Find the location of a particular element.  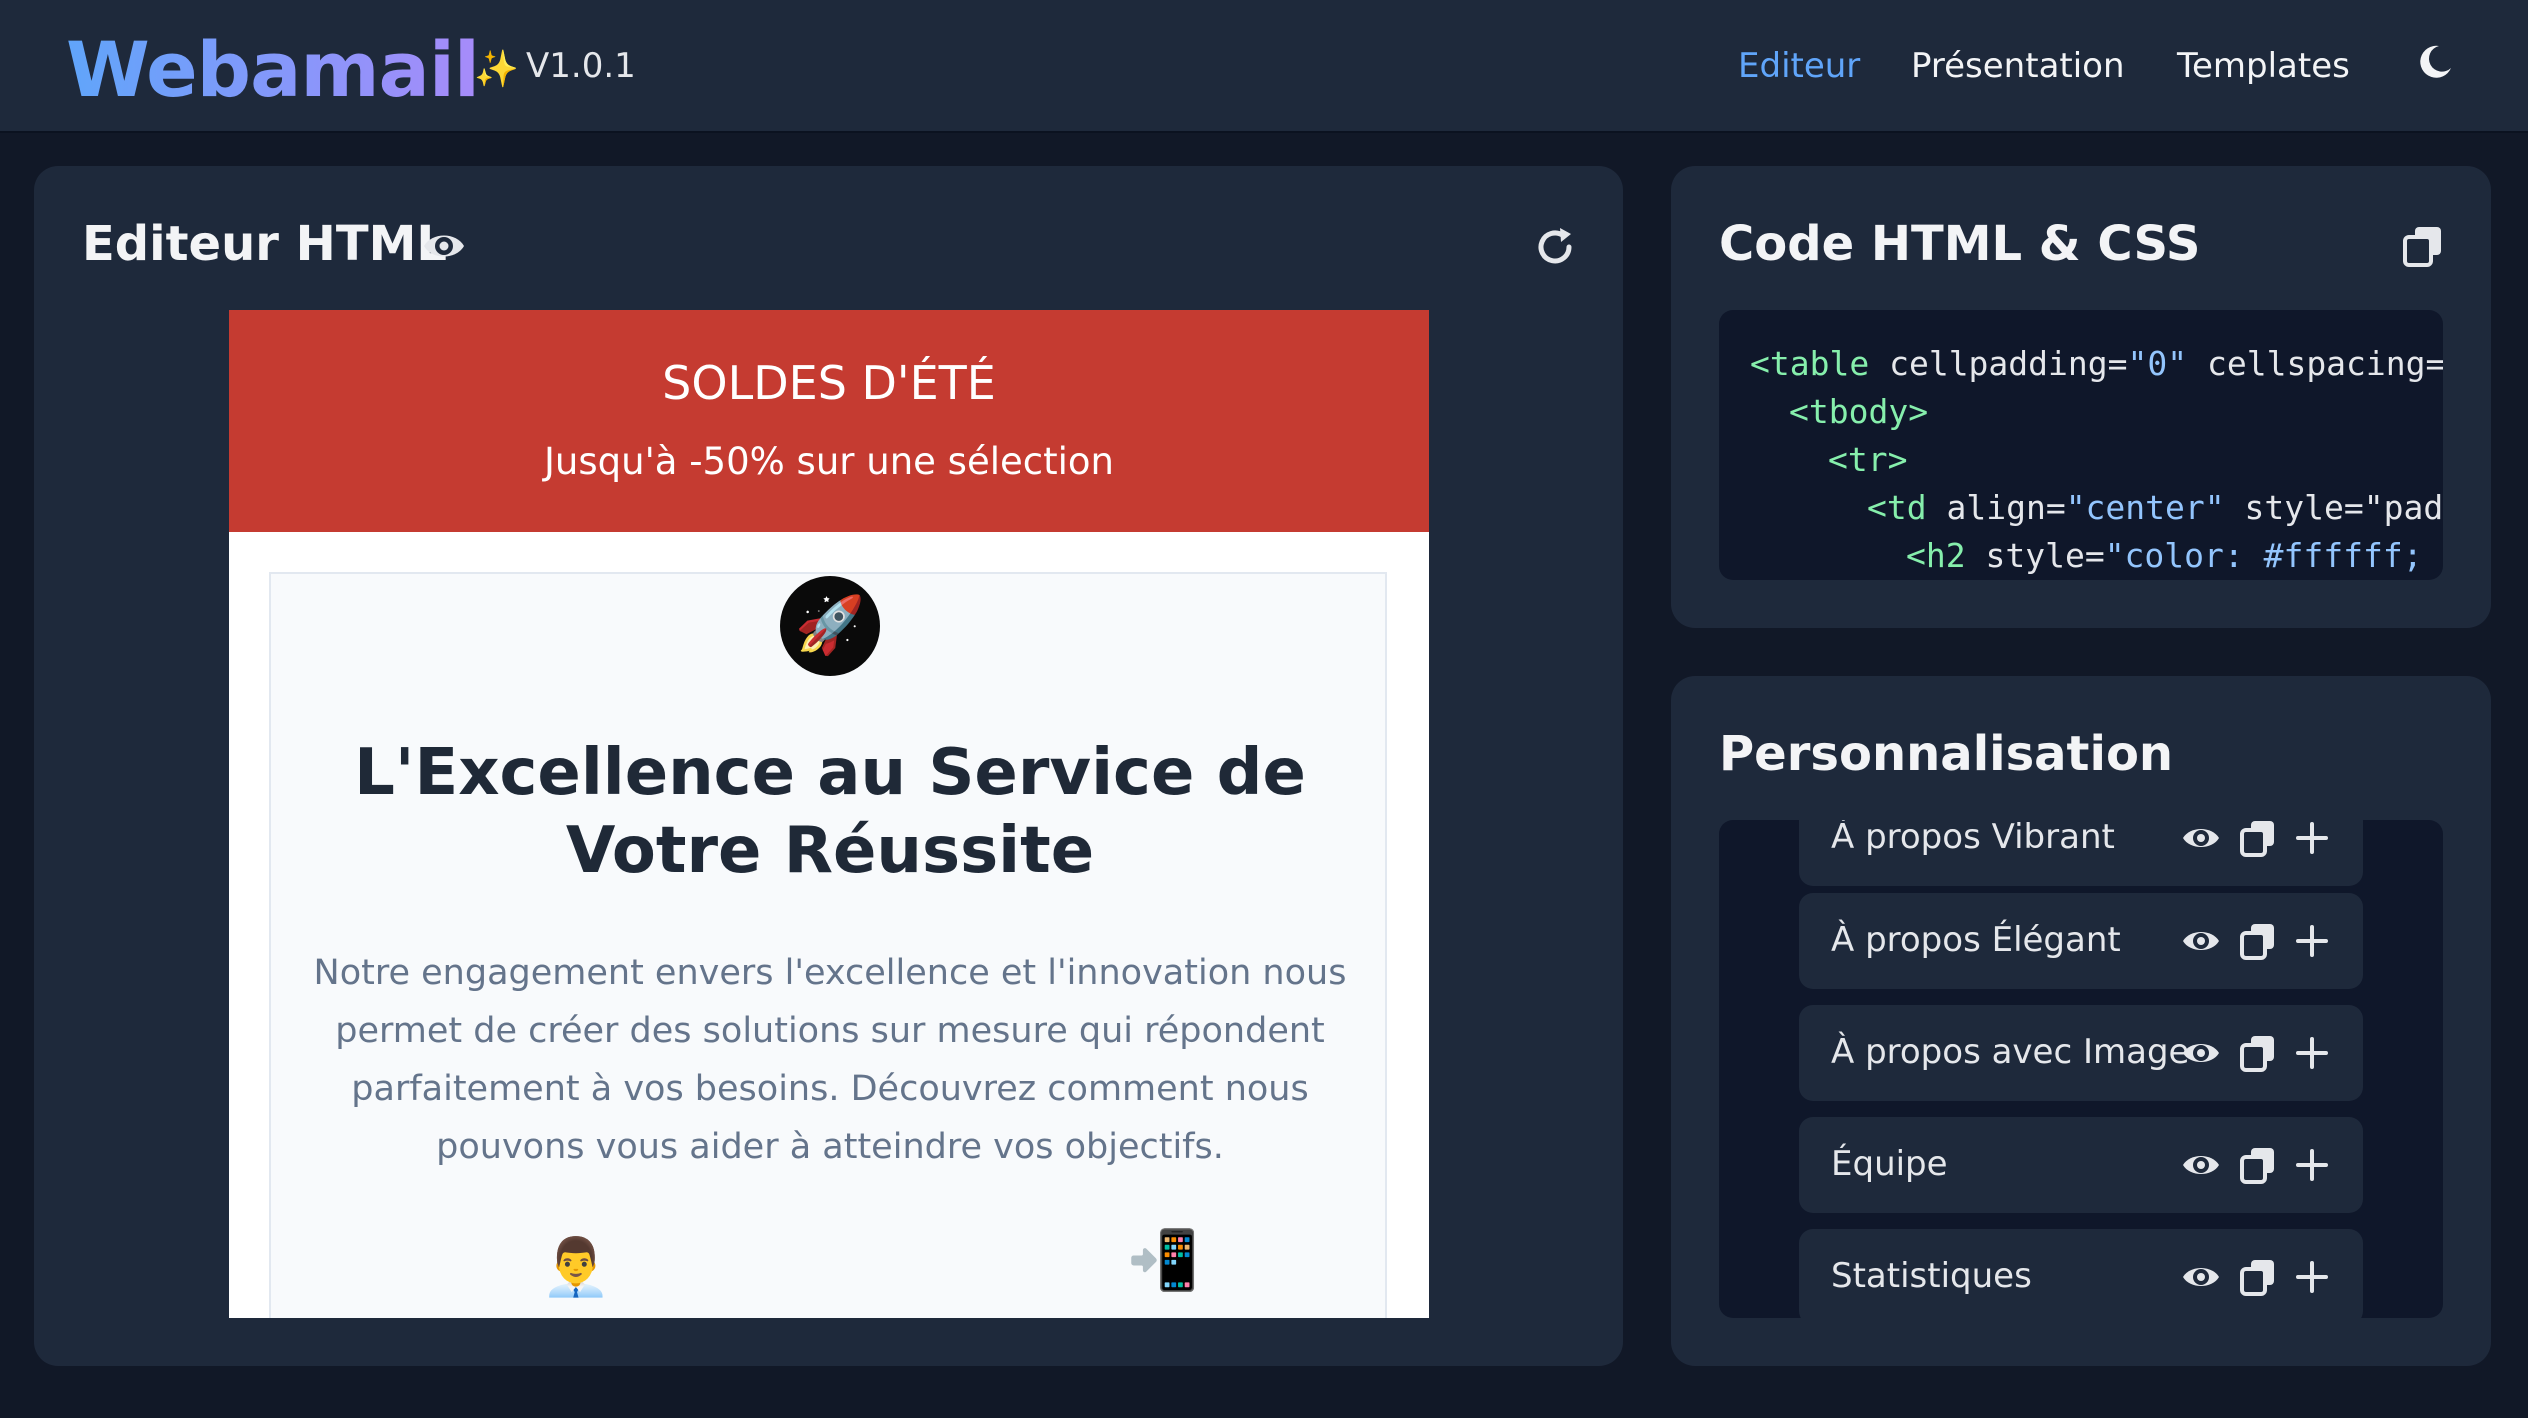

businessman-icon: 👨‍💼 is located at coordinates (576, 1267).